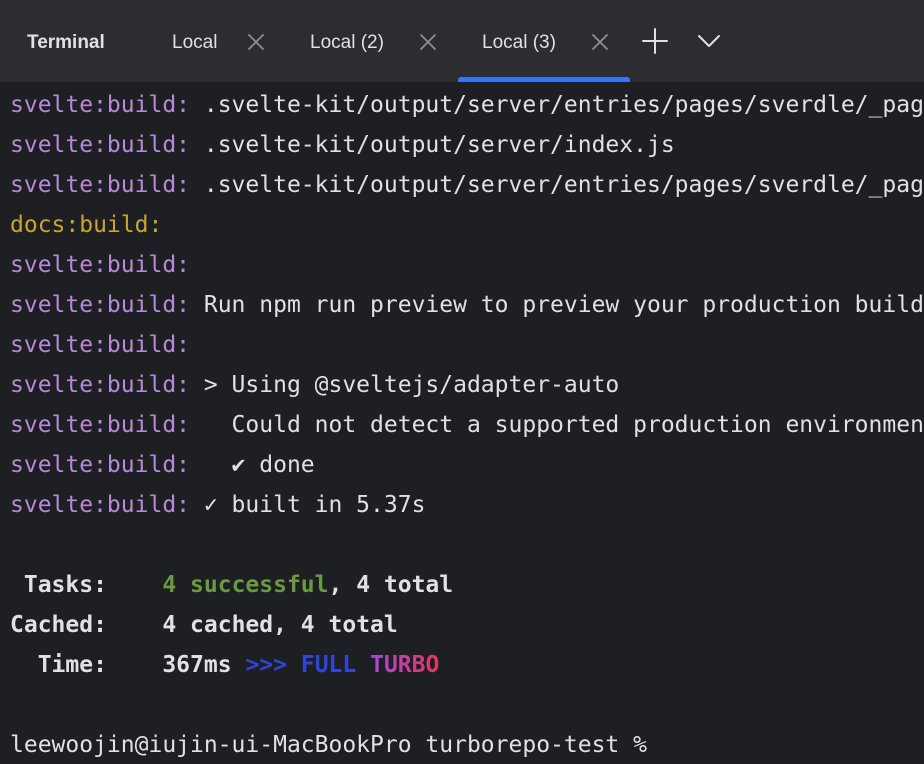  Describe the element at coordinates (266, 665) in the screenshot. I see `turbo-arrows: >>>` at that location.